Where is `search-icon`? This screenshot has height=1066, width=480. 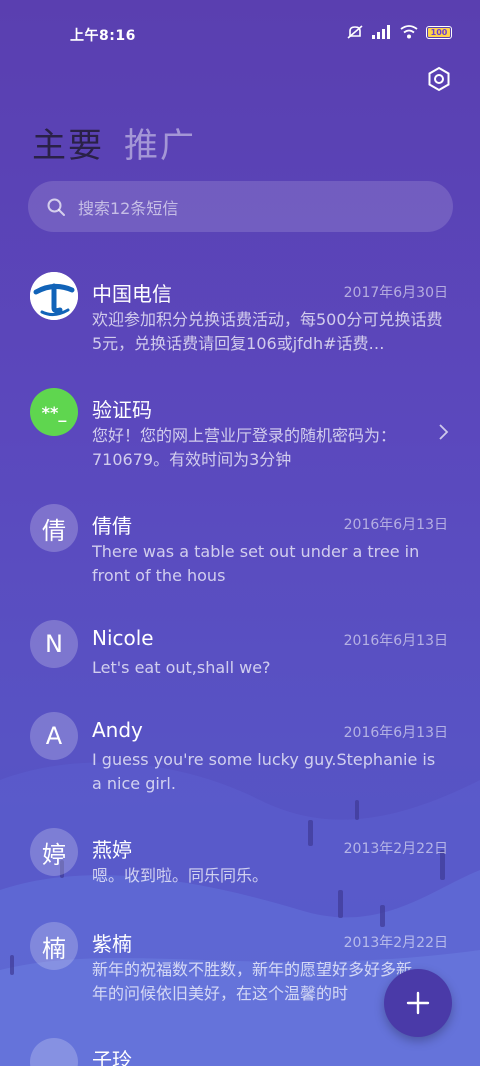 search-icon is located at coordinates (56, 207).